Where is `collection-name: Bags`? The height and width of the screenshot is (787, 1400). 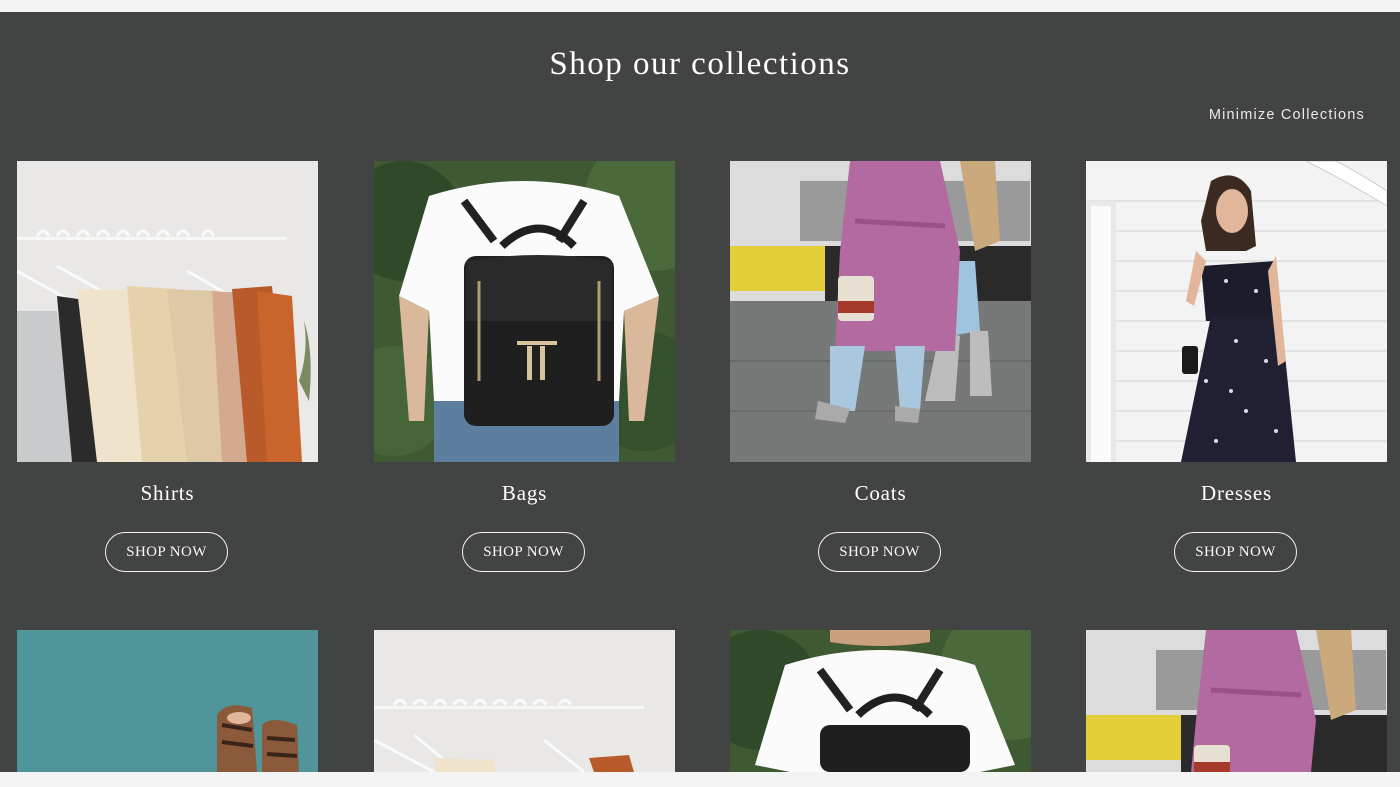 collection-name: Bags is located at coordinates (524, 493).